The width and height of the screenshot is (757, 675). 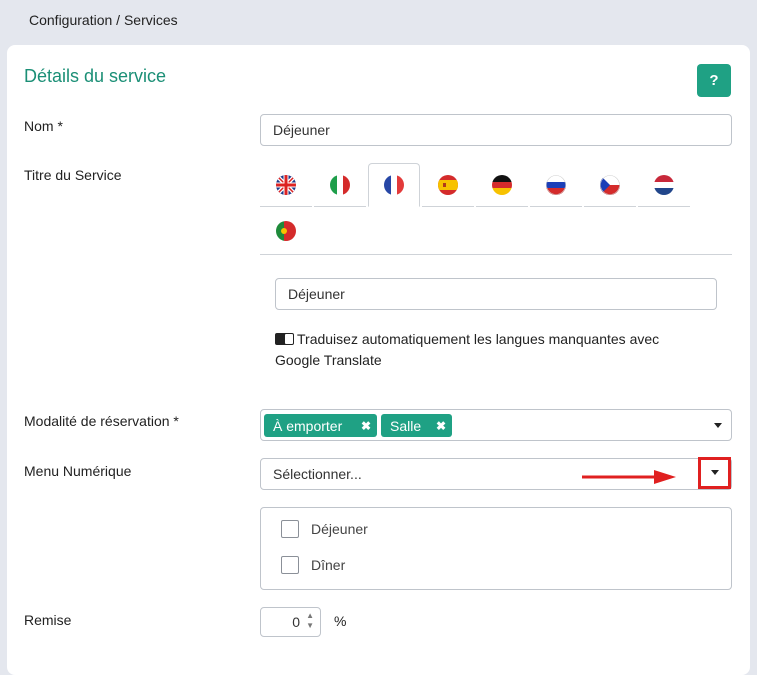 What do you see at coordinates (310, 621) in the screenshot?
I see `stepper-arrows-icon: ▲ ▼` at bounding box center [310, 621].